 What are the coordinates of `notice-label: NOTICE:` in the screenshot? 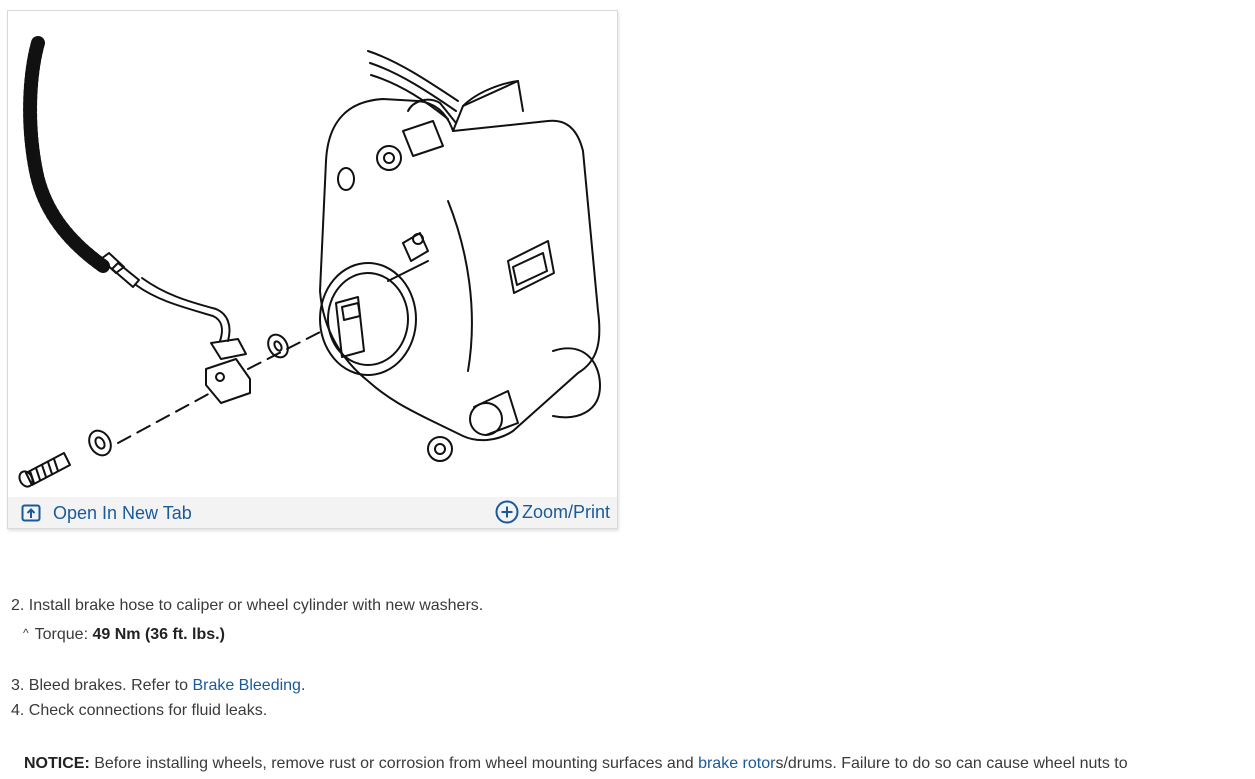 It's located at (57, 763).